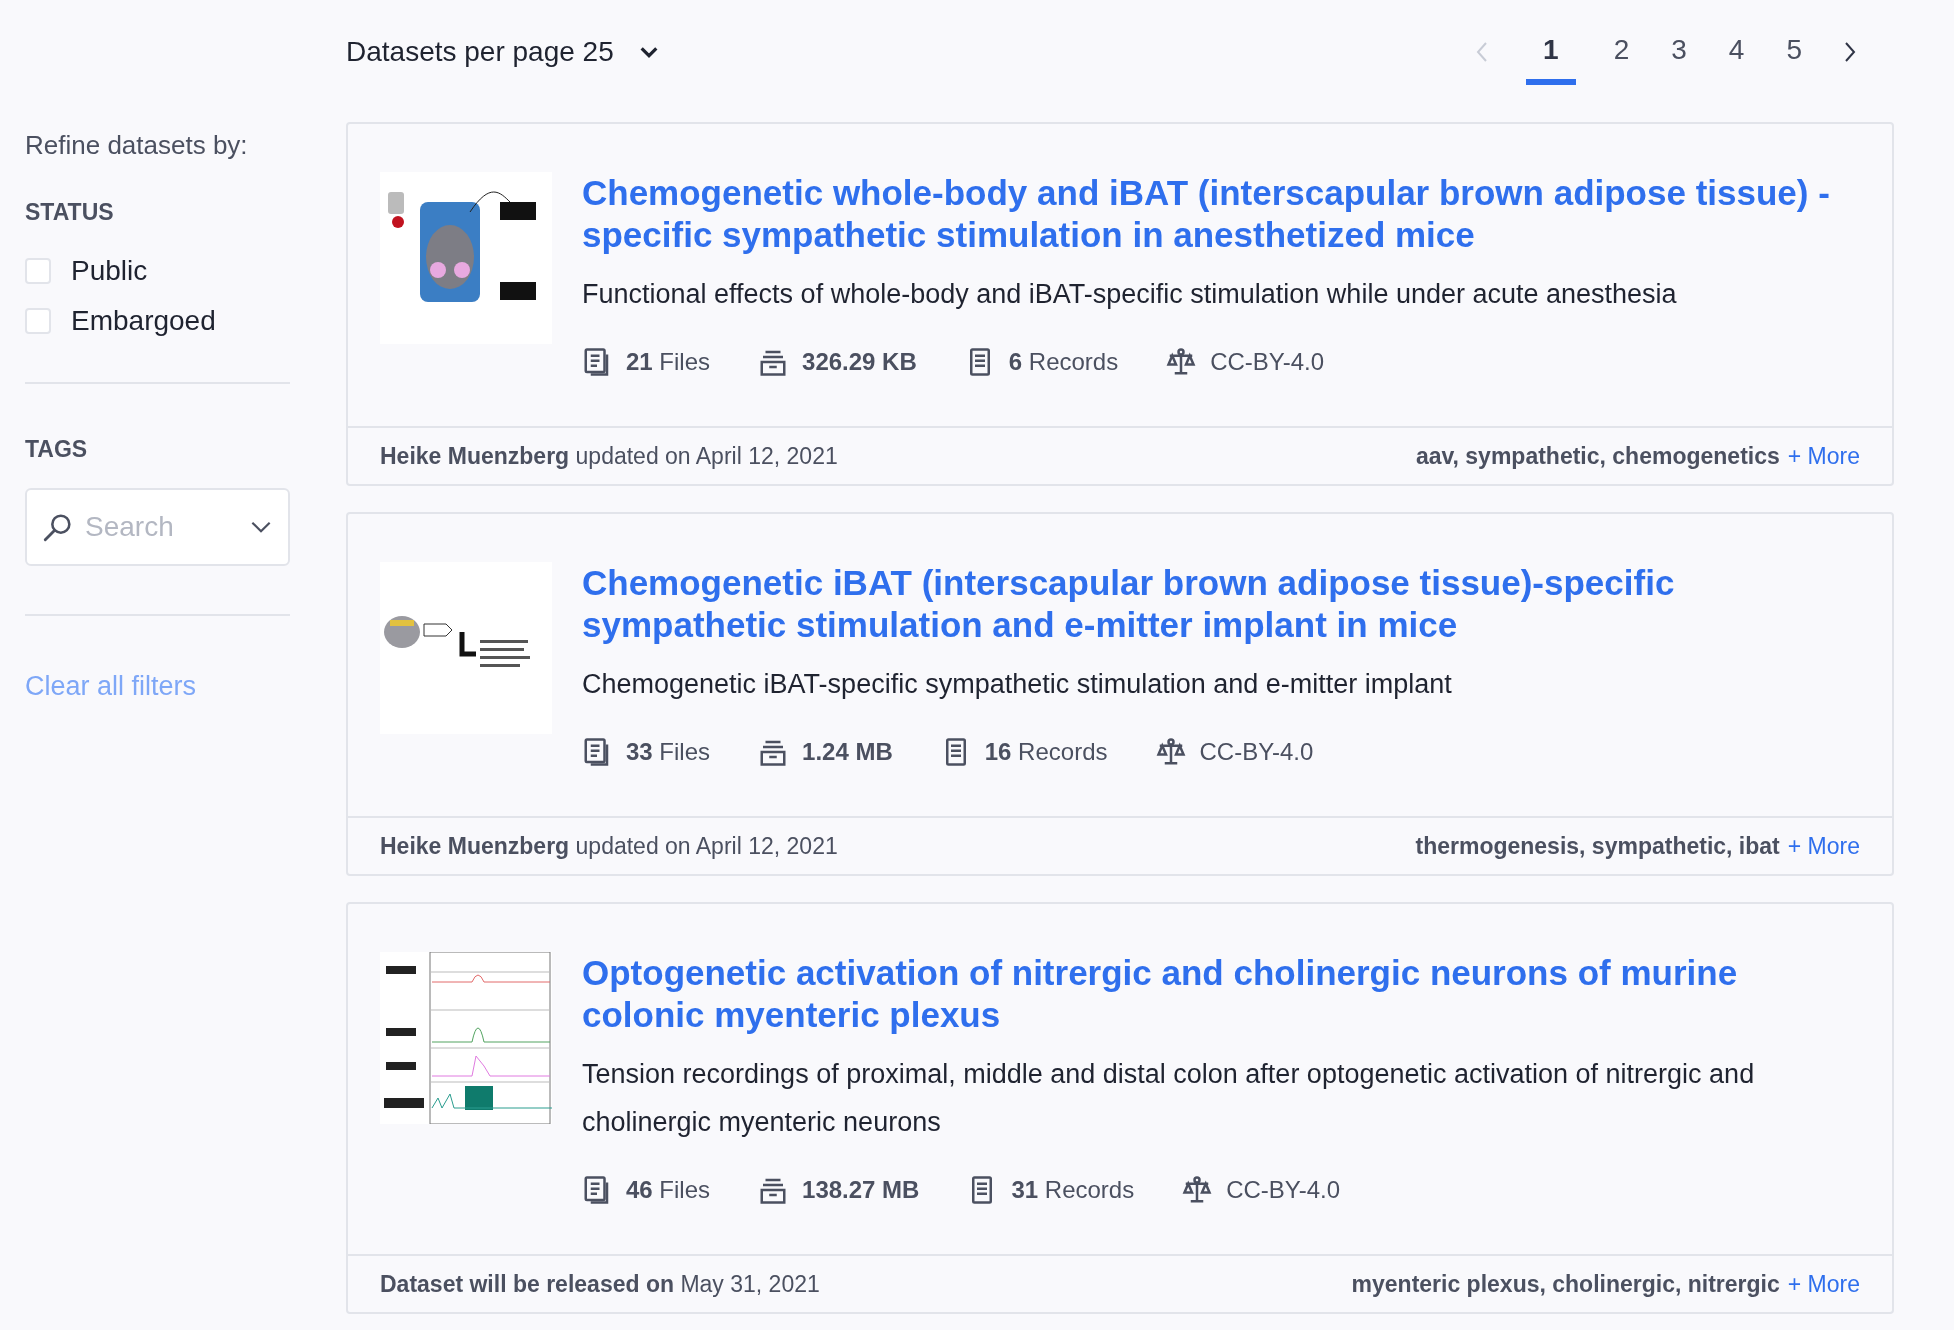 The width and height of the screenshot is (1954, 1330). I want to click on tag-list: thermogenesis, sympathetic, ibat, so click(1597, 846).